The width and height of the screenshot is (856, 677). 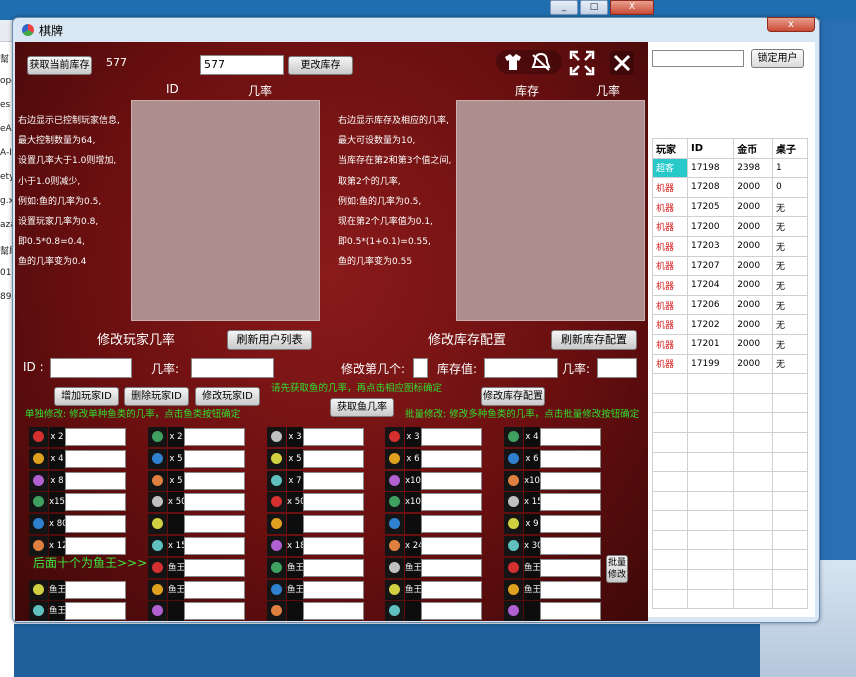 I want to click on which-index-input, so click(x=420, y=368).